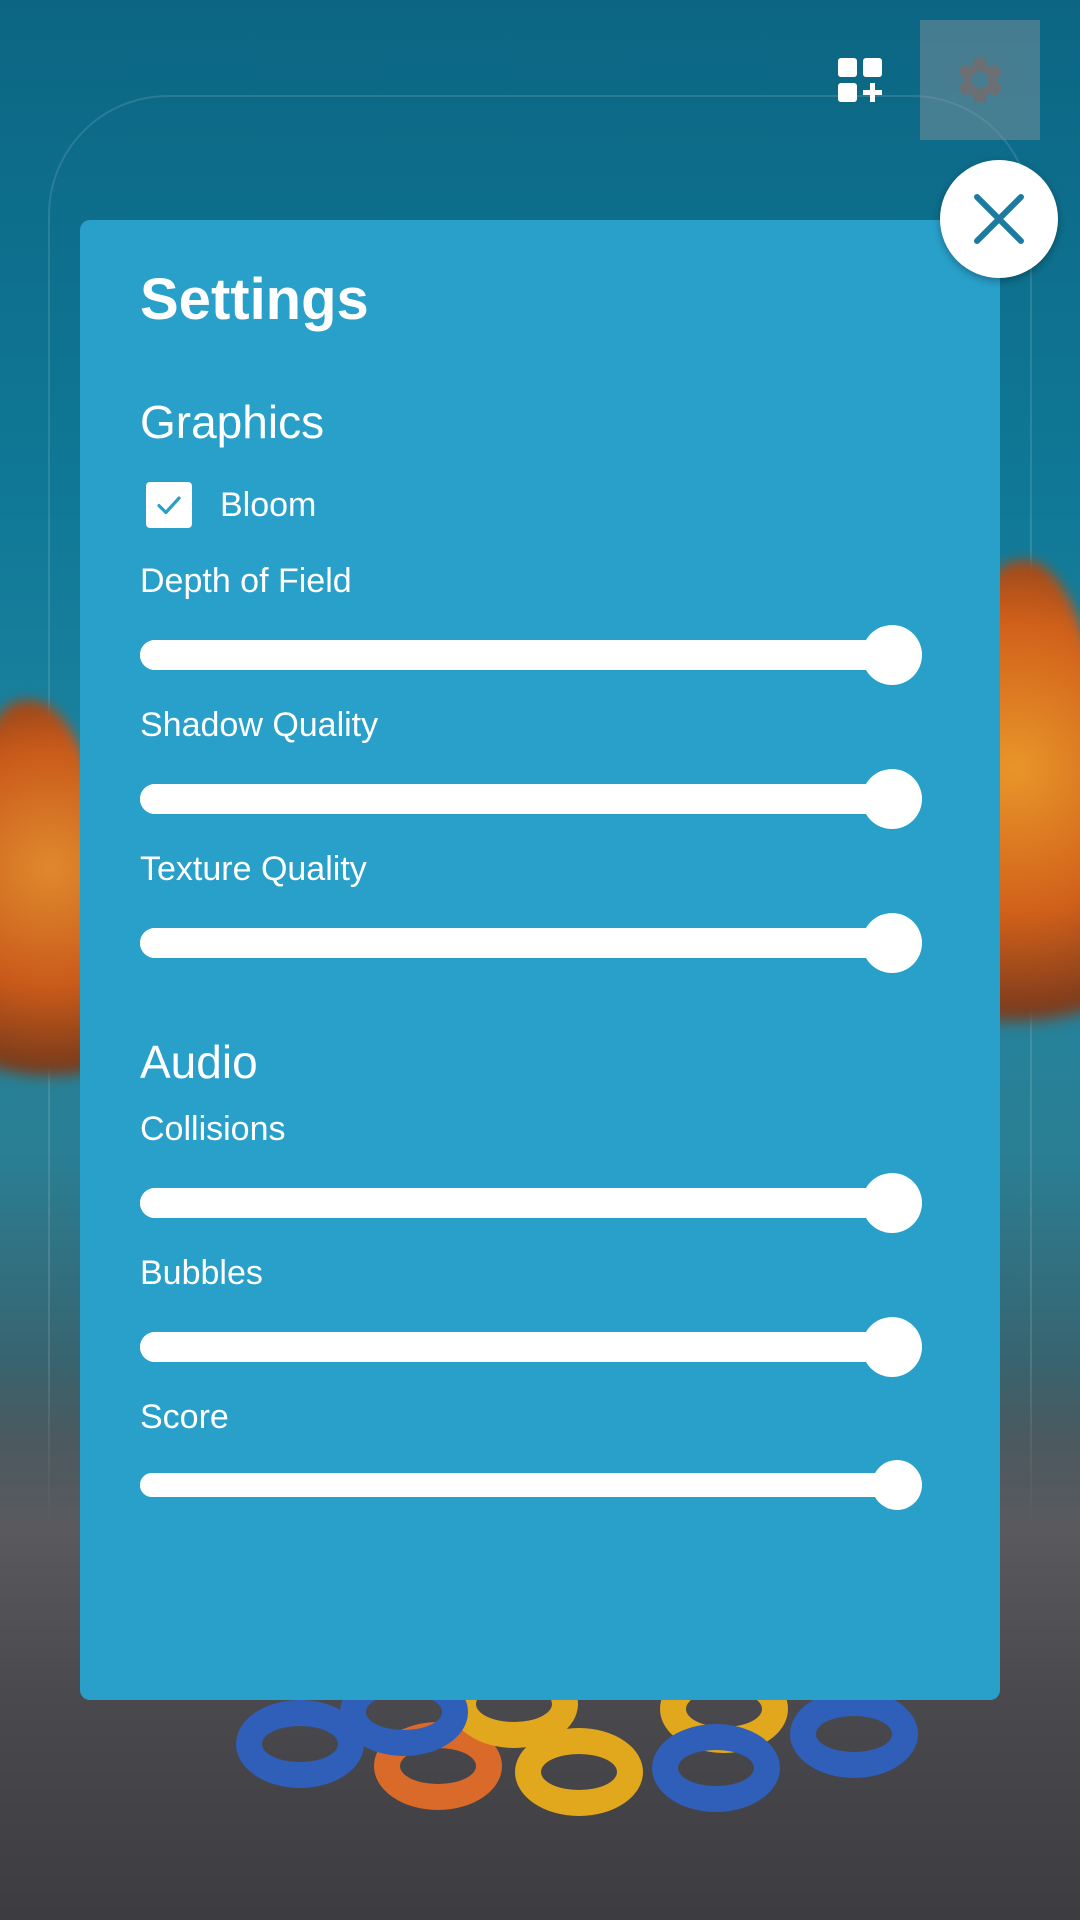 This screenshot has height=1920, width=1080. I want to click on bloom-toggle: Bloom, so click(231, 505).